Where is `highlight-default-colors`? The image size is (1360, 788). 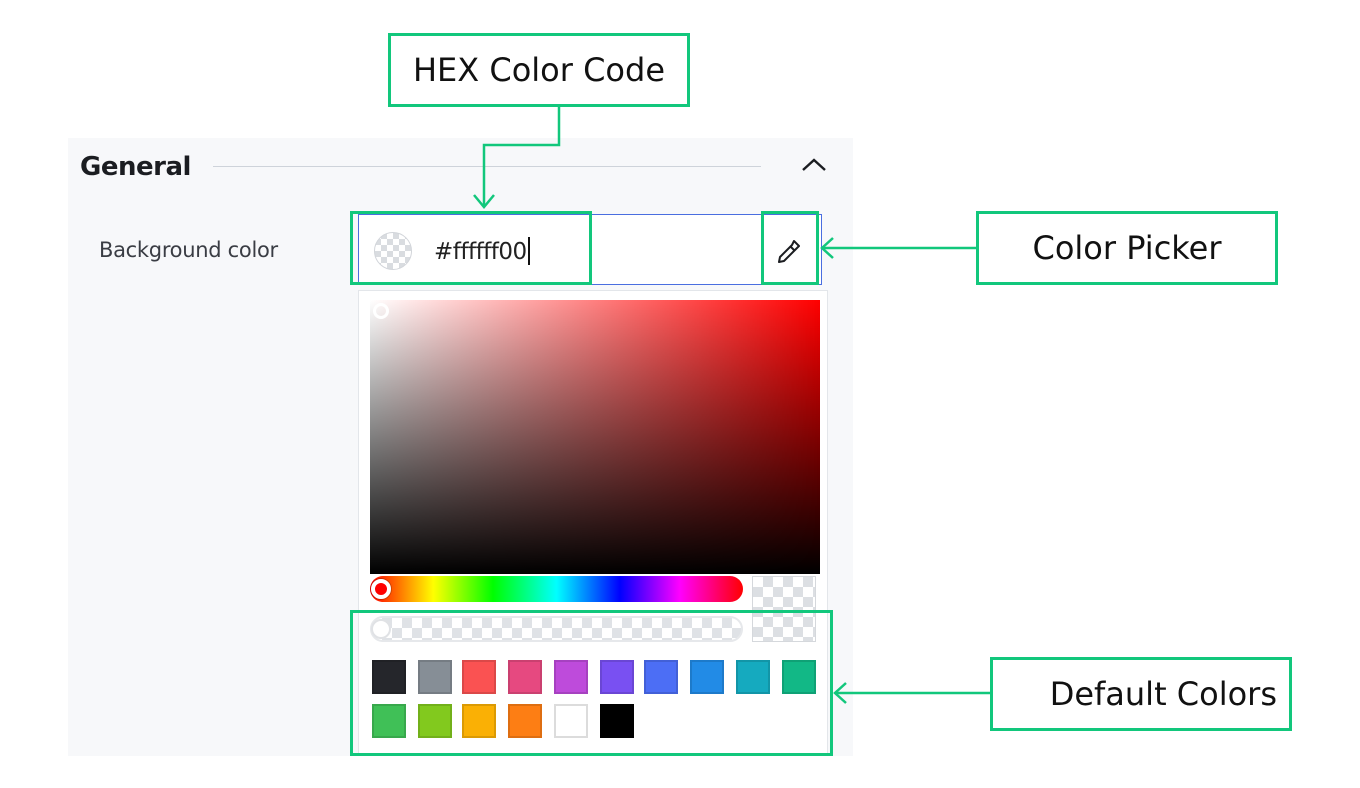 highlight-default-colors is located at coordinates (591, 683).